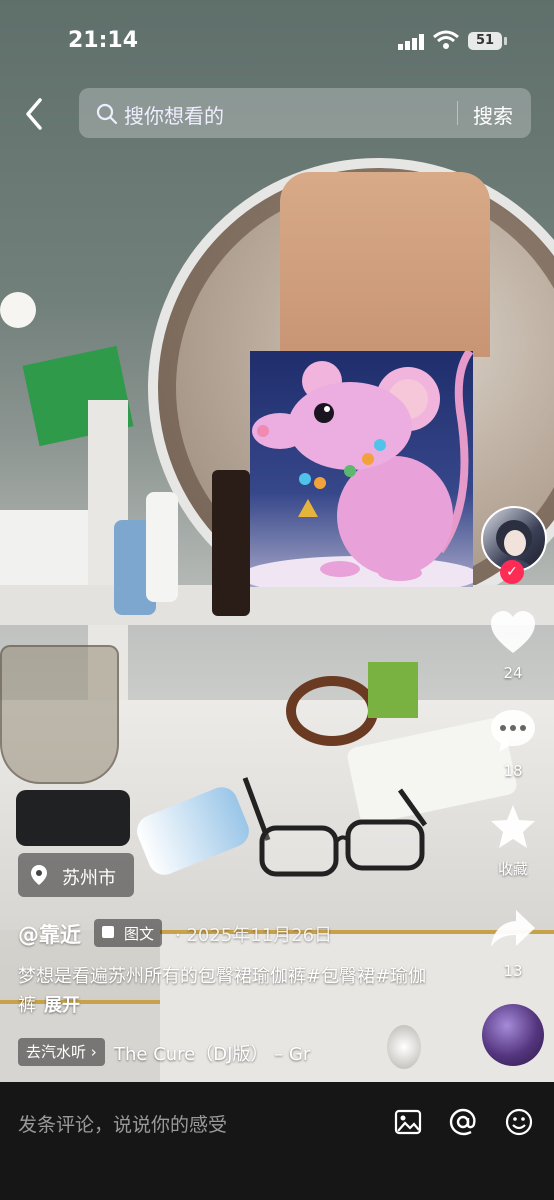 The height and width of the screenshot is (1200, 554). What do you see at coordinates (108, 932) in the screenshot?
I see `image-post-icon` at bounding box center [108, 932].